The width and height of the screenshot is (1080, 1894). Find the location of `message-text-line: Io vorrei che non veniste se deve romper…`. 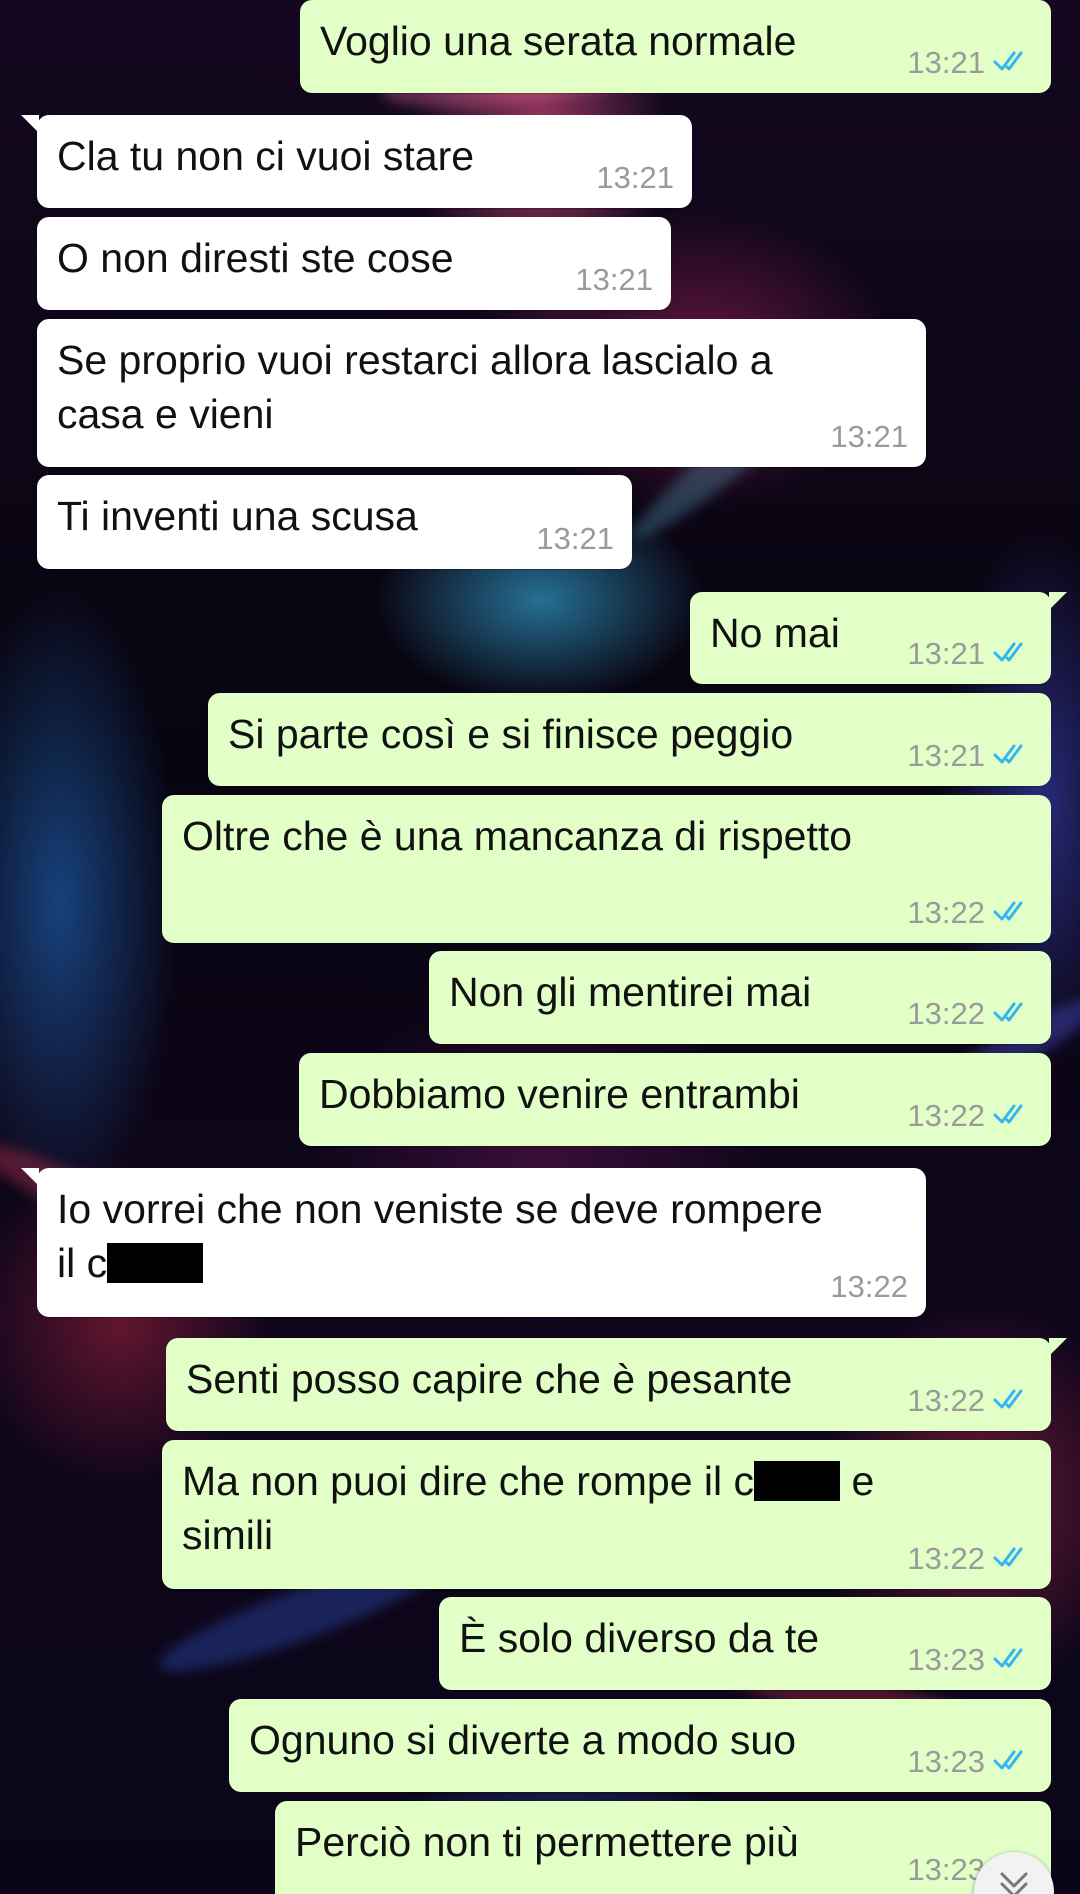

message-text-line: Io vorrei che non veniste se deve romper… is located at coordinates (440, 1209).